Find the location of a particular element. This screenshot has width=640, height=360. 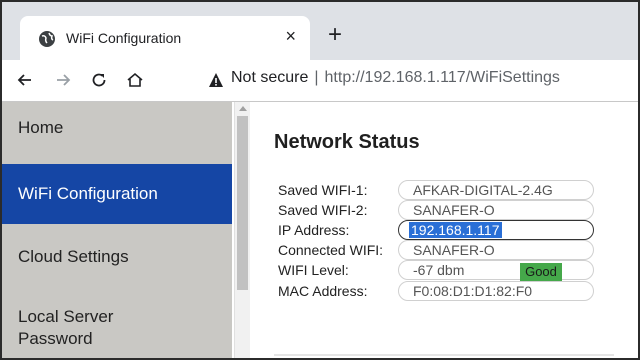

reload-icon is located at coordinates (99, 80).